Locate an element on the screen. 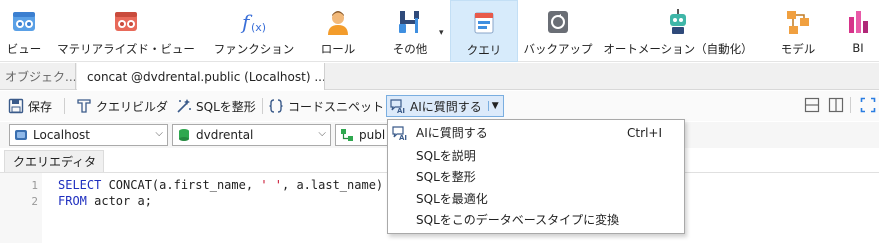  code-text: actor a; is located at coordinates (119, 201).